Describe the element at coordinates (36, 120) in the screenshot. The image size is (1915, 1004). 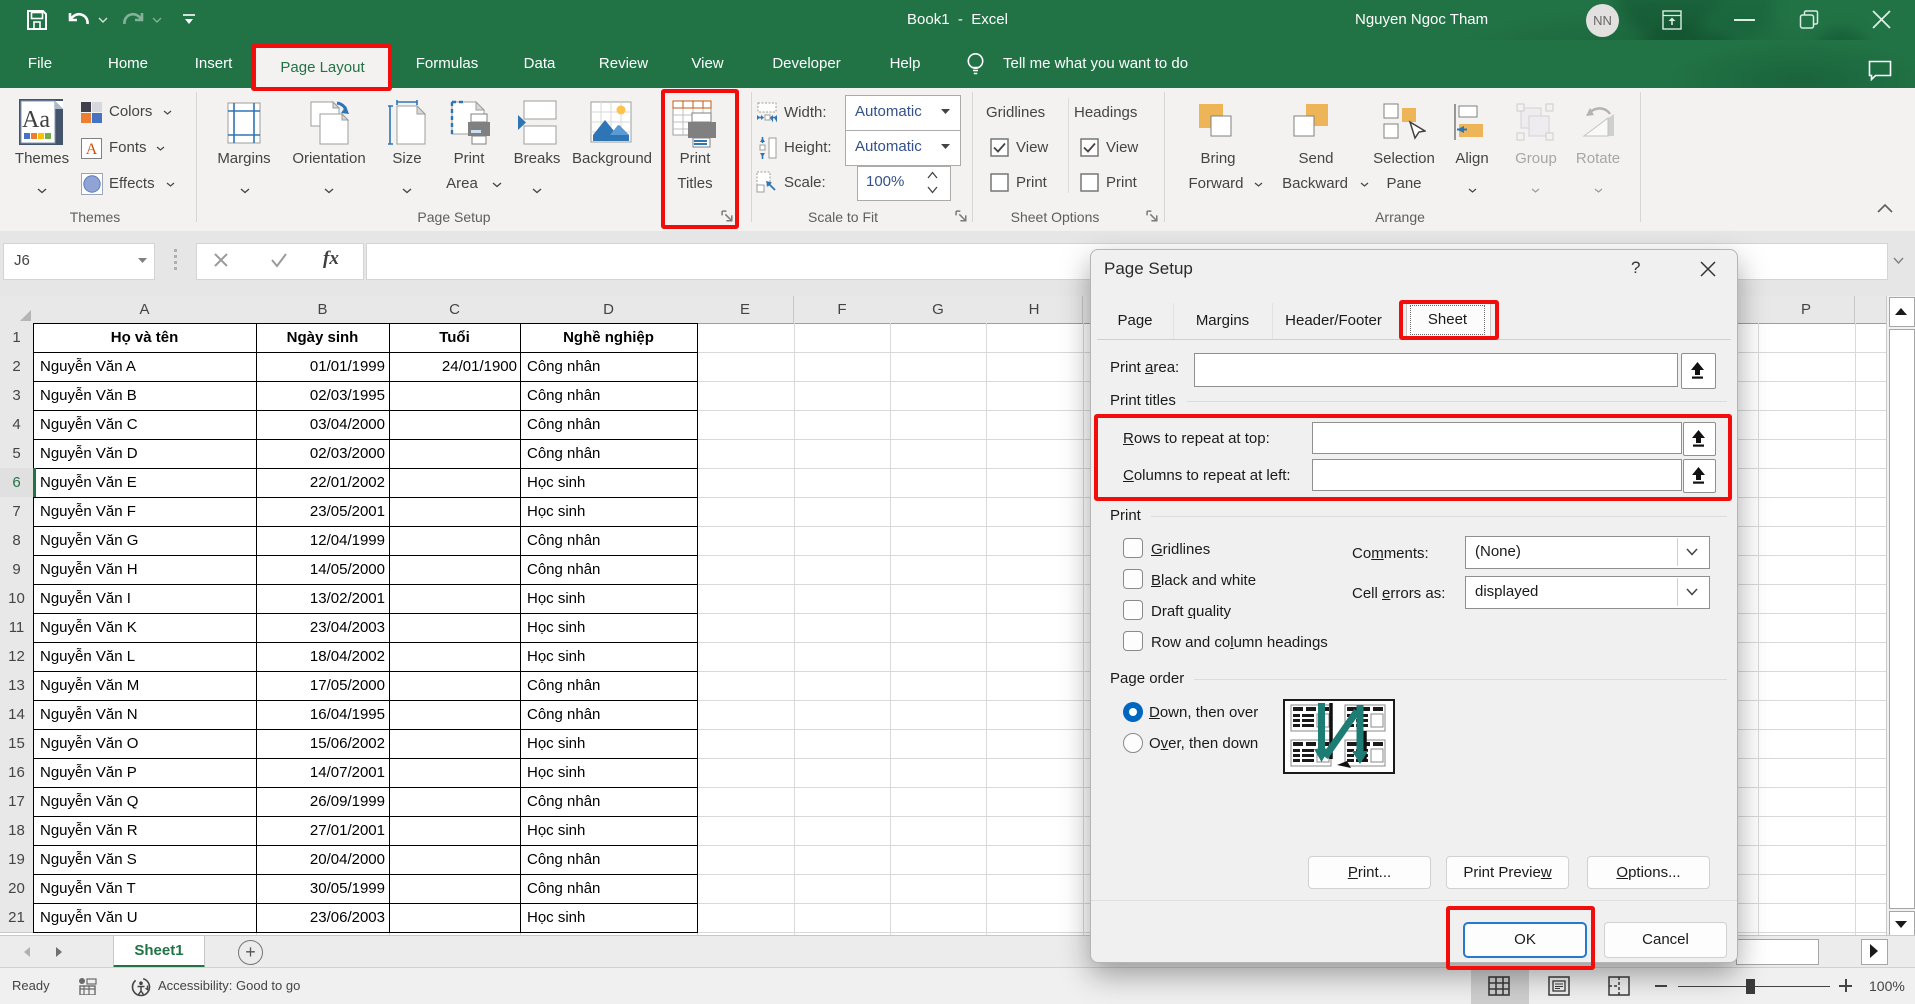
I see `svg-text: Aa` at that location.